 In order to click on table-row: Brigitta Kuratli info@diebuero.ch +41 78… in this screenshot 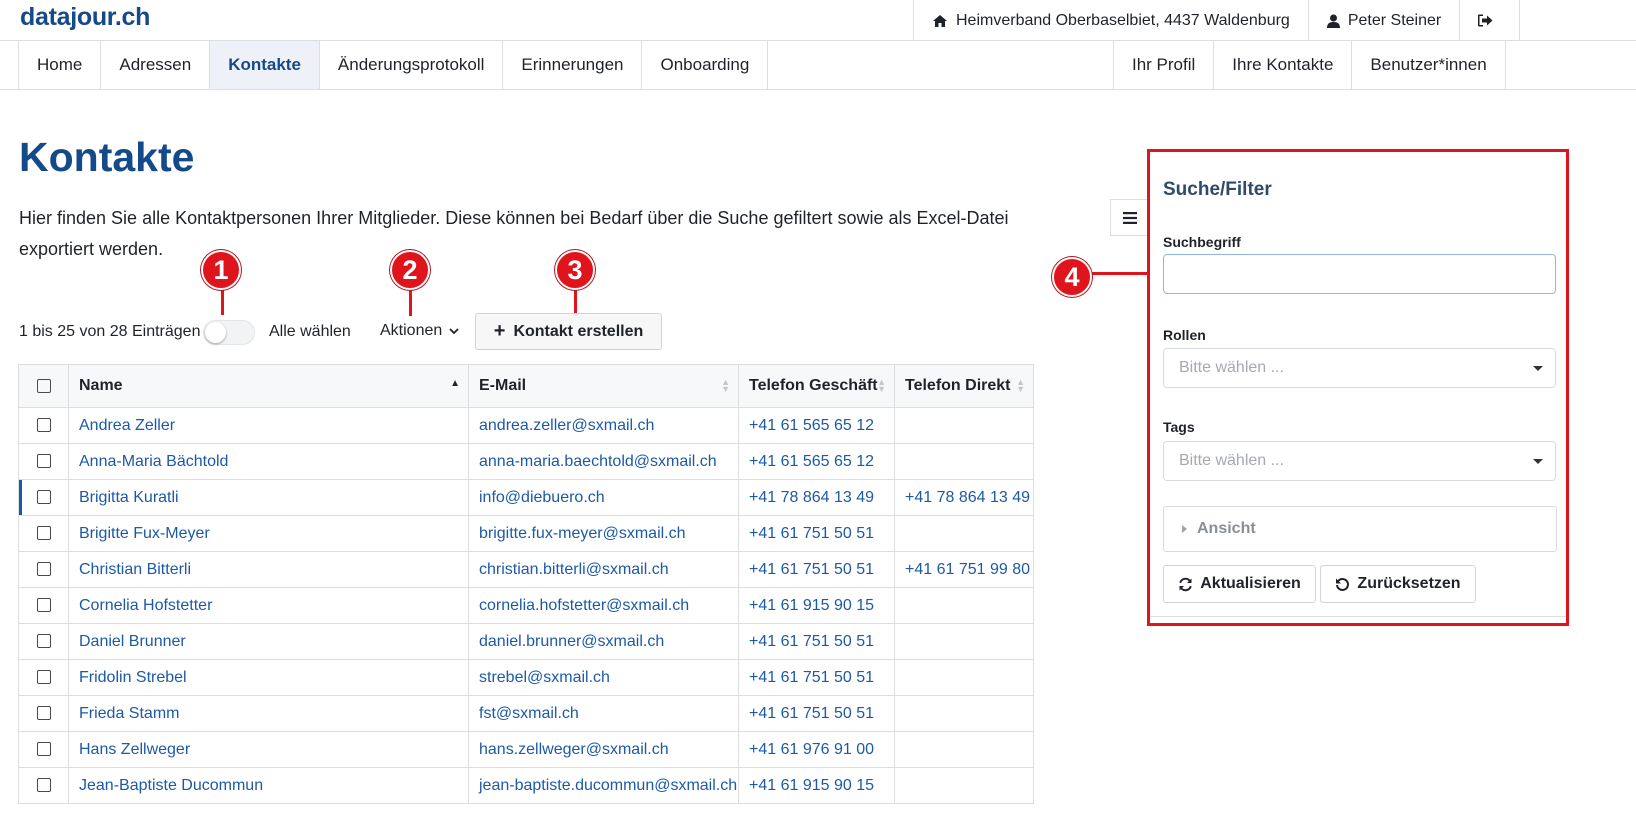, I will do `click(526, 497)`.